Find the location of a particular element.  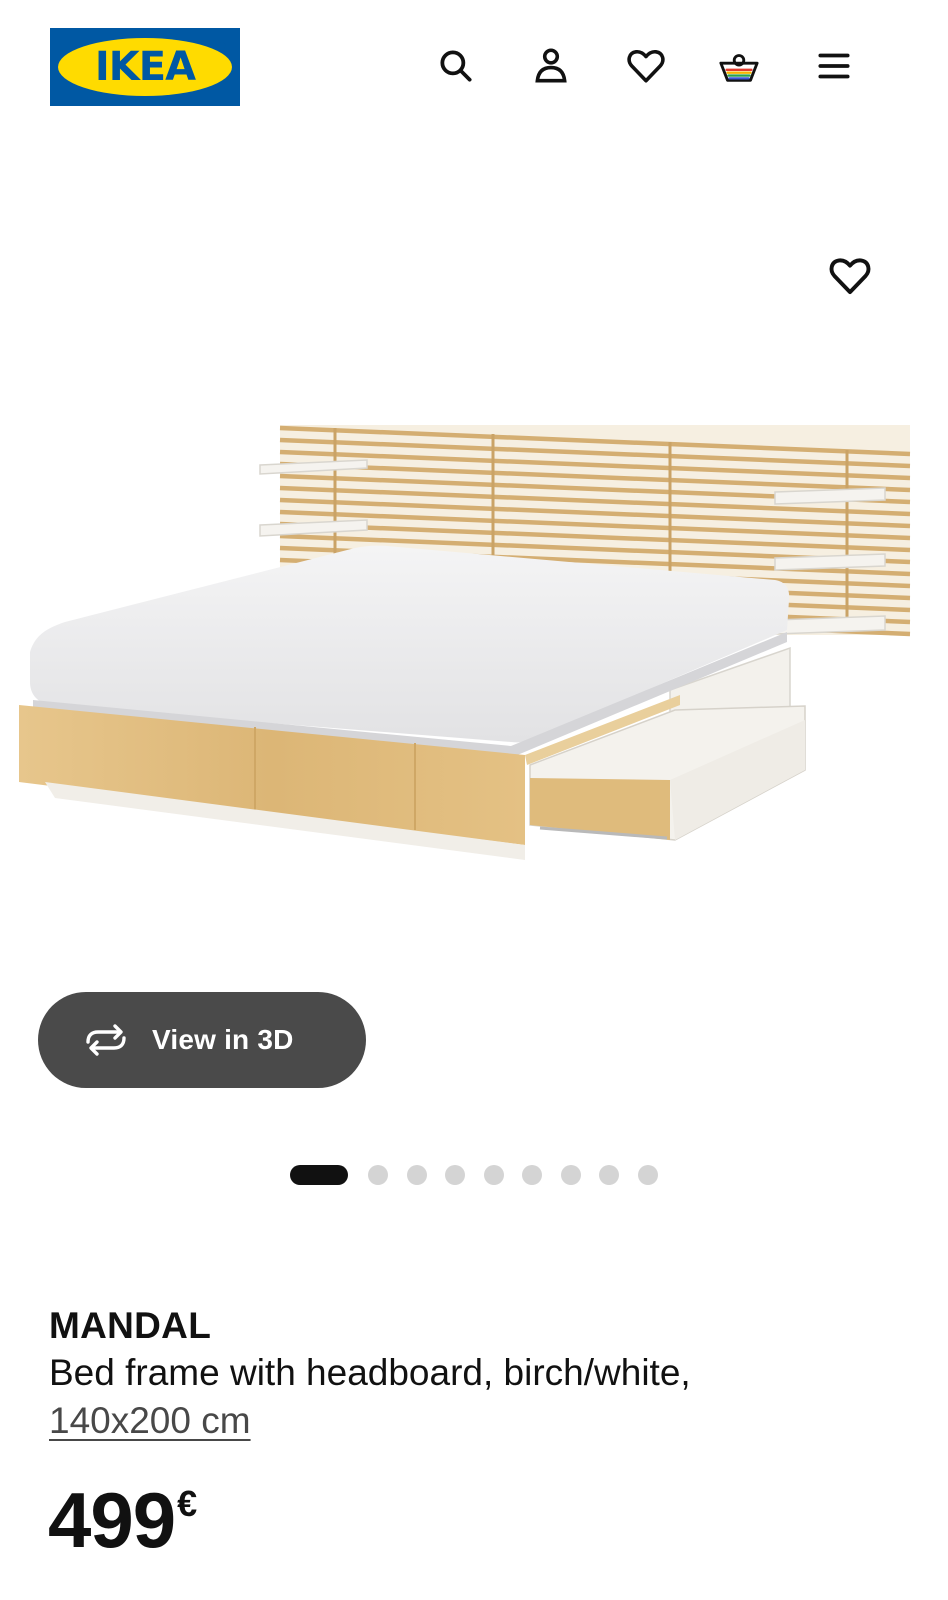

rotate-icon is located at coordinates (106, 1040).